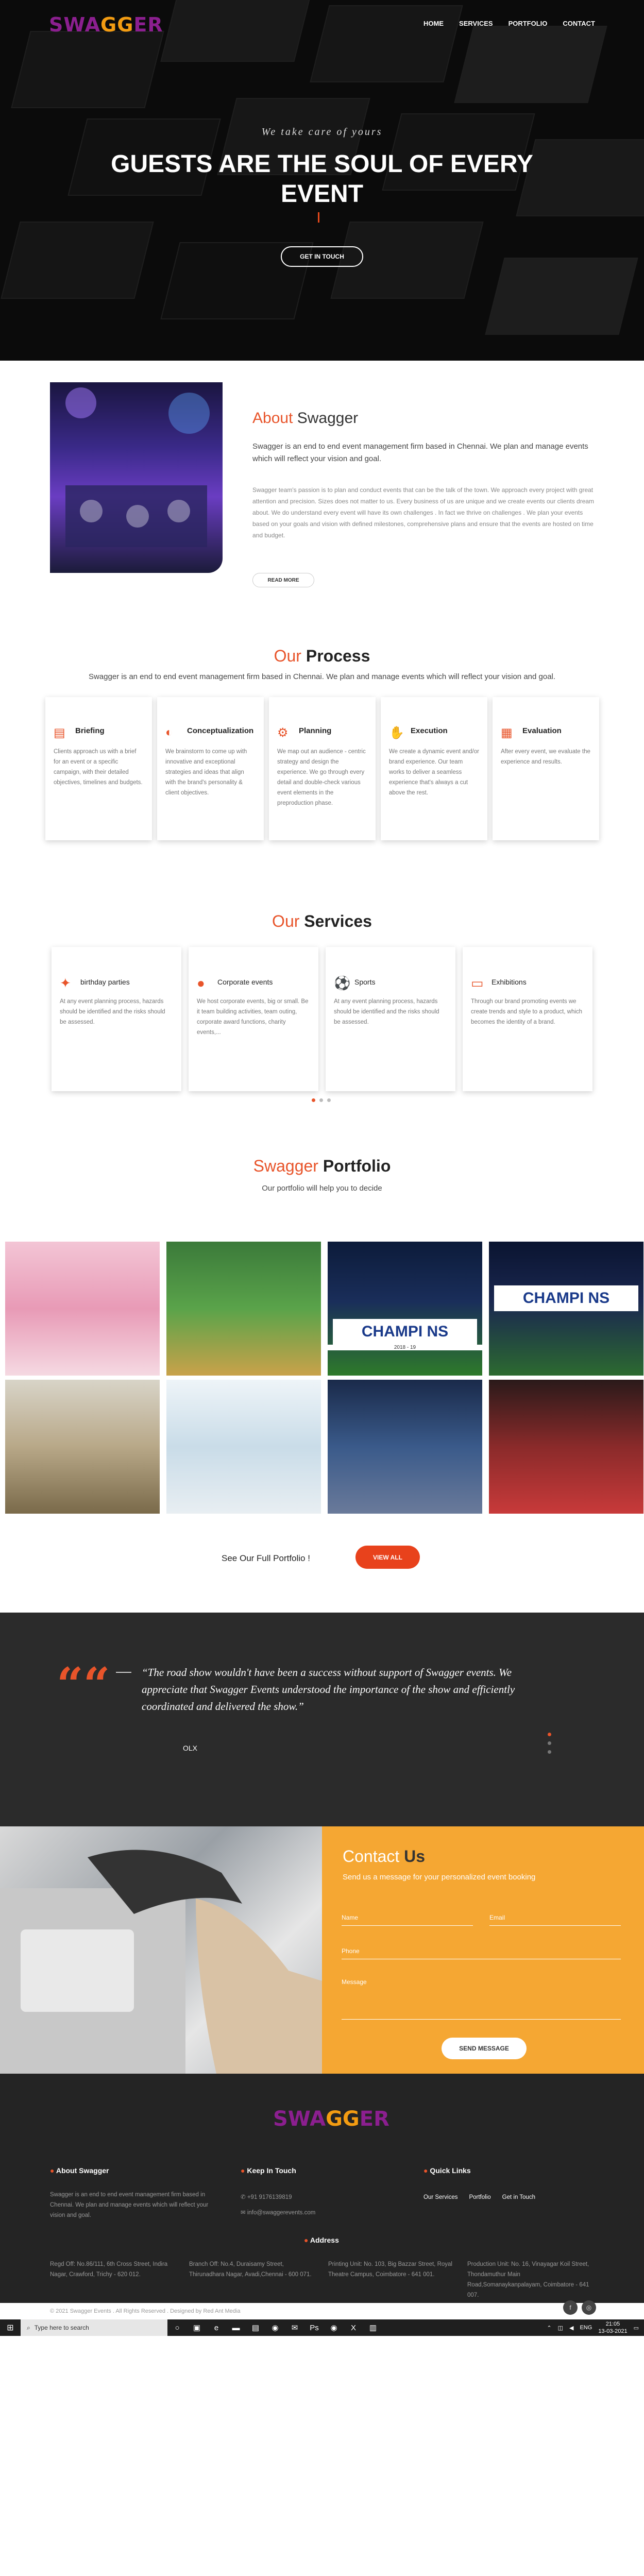  I want to click on hero-title: GUESTS ARE THE SOUL OF EVERY EVENT, so click(322, 179).